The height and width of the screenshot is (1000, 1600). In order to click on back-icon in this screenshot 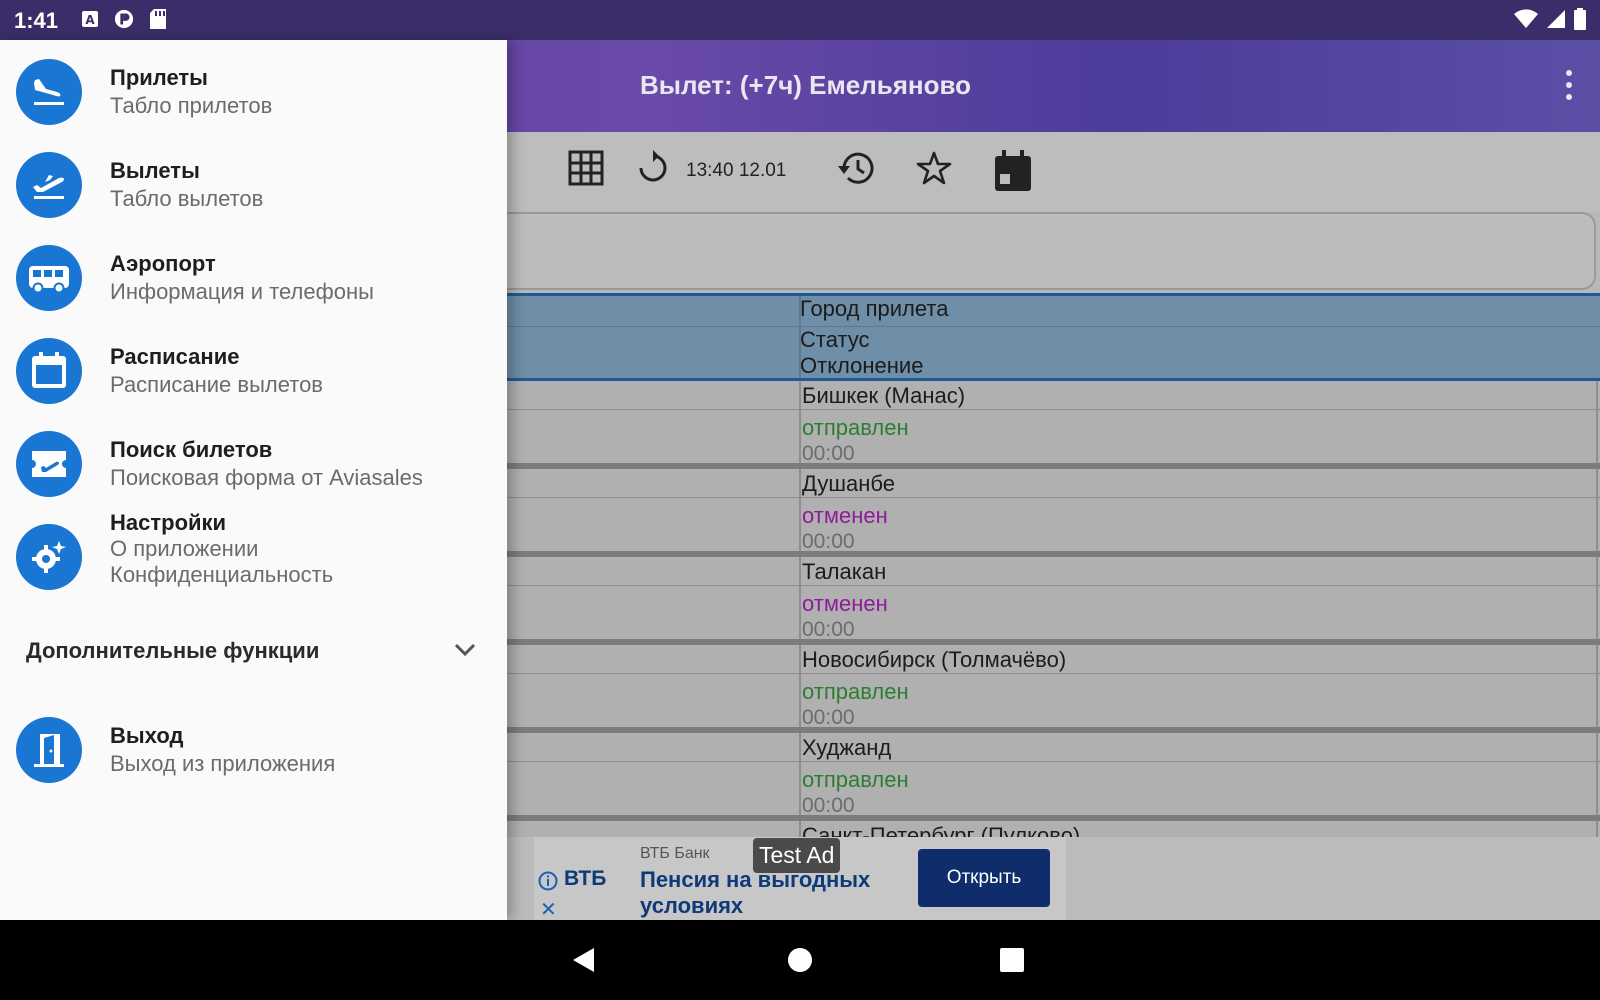, I will do `click(584, 960)`.